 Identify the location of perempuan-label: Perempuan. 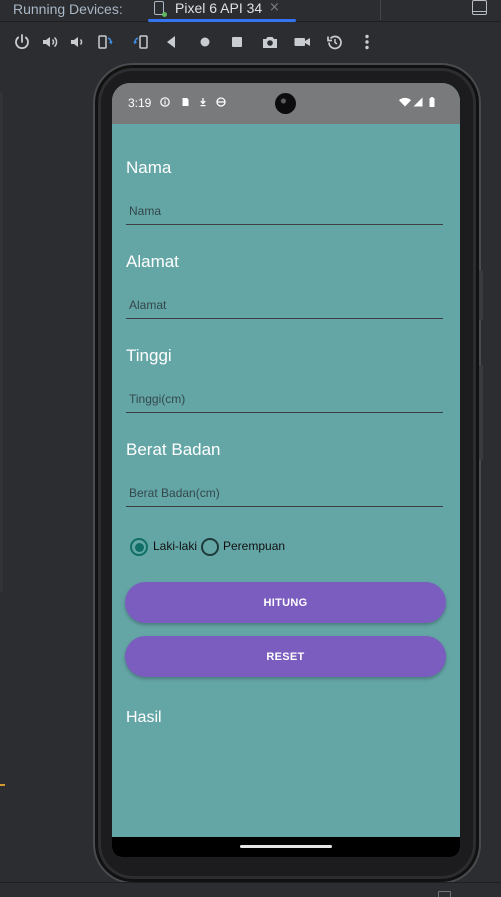
(254, 546).